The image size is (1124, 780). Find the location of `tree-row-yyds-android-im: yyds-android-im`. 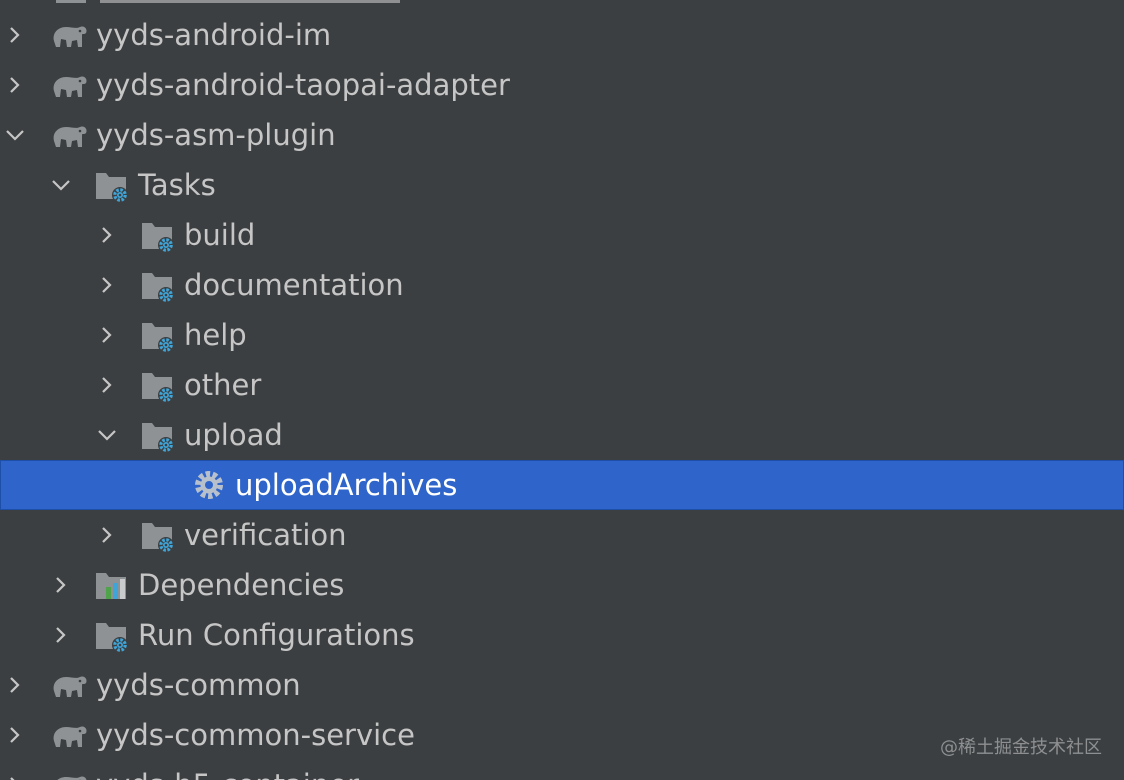

tree-row-yyds-android-im: yyds-android-im is located at coordinates (562, 35).